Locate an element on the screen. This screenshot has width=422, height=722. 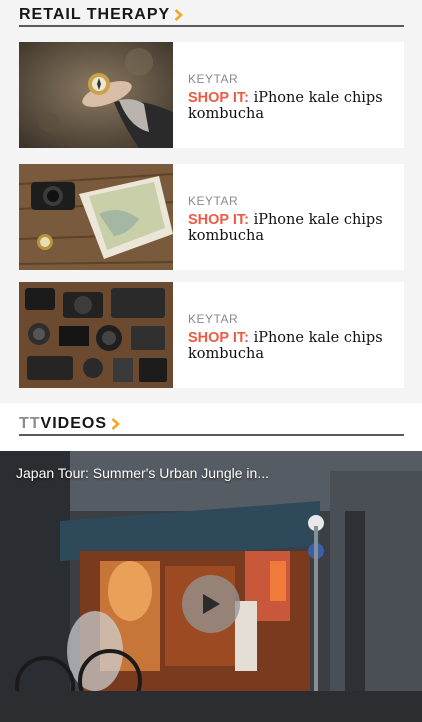
tt-videos-prefix: TT is located at coordinates (30, 423).